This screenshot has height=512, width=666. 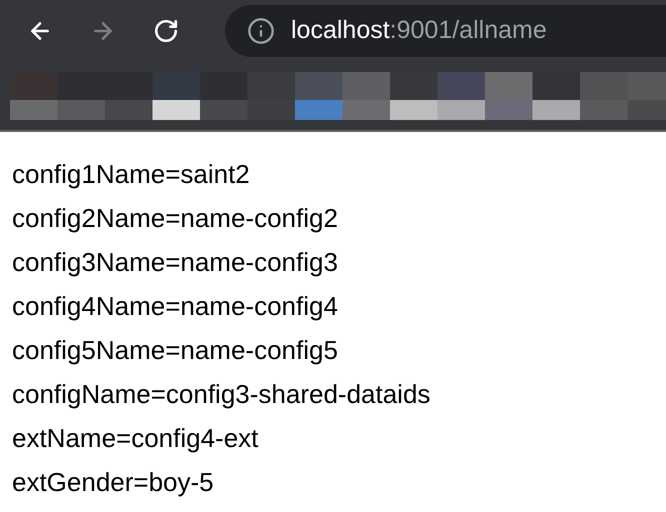 What do you see at coordinates (135, 438) in the screenshot?
I see `text-line: extName=config4-ext` at bounding box center [135, 438].